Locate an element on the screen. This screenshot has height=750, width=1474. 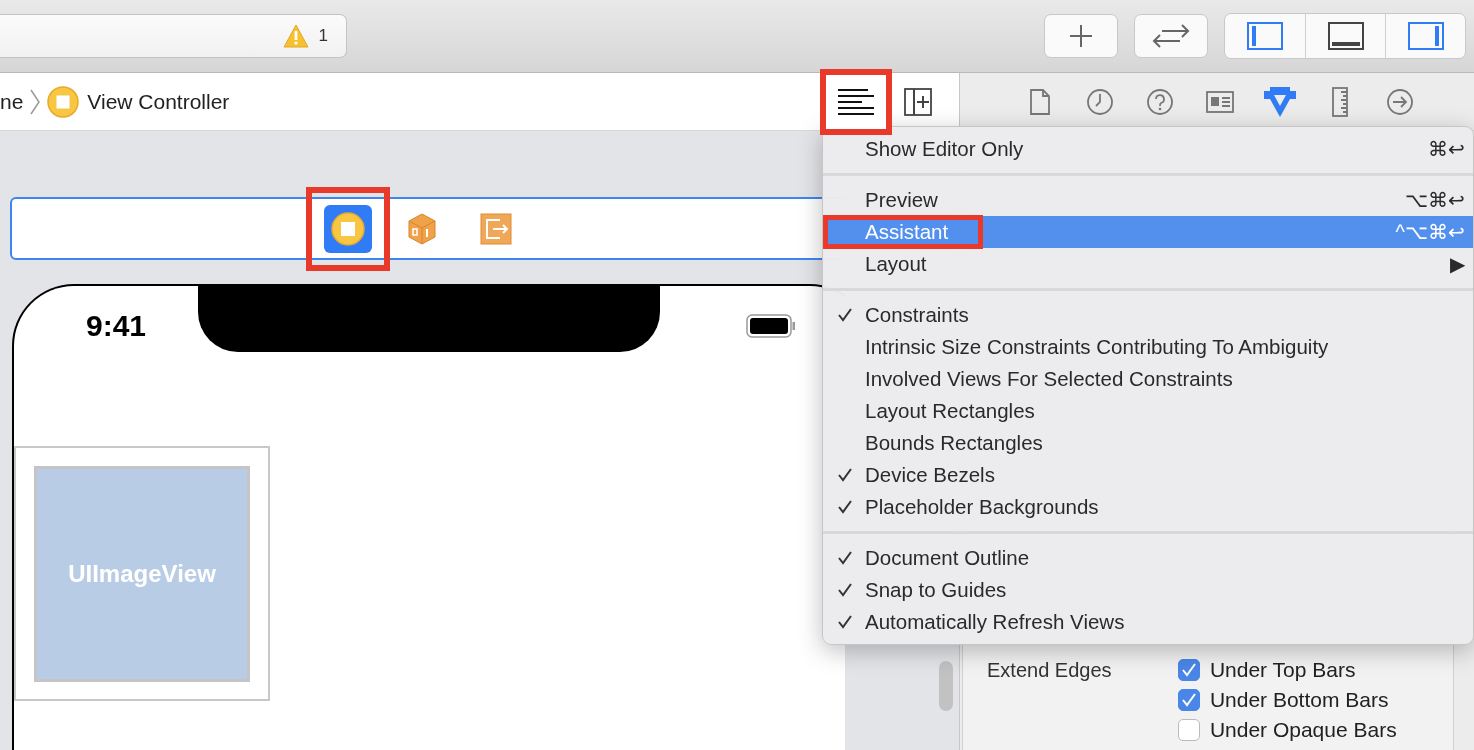
lines-icon is located at coordinates (856, 101).